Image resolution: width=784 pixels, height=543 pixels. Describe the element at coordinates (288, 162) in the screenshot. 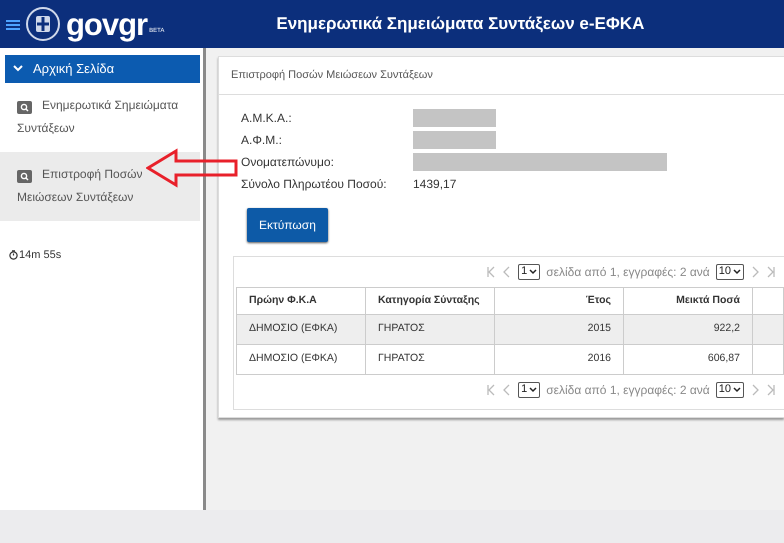

I see `field-label: Ονοματεπώνυμο:` at that location.